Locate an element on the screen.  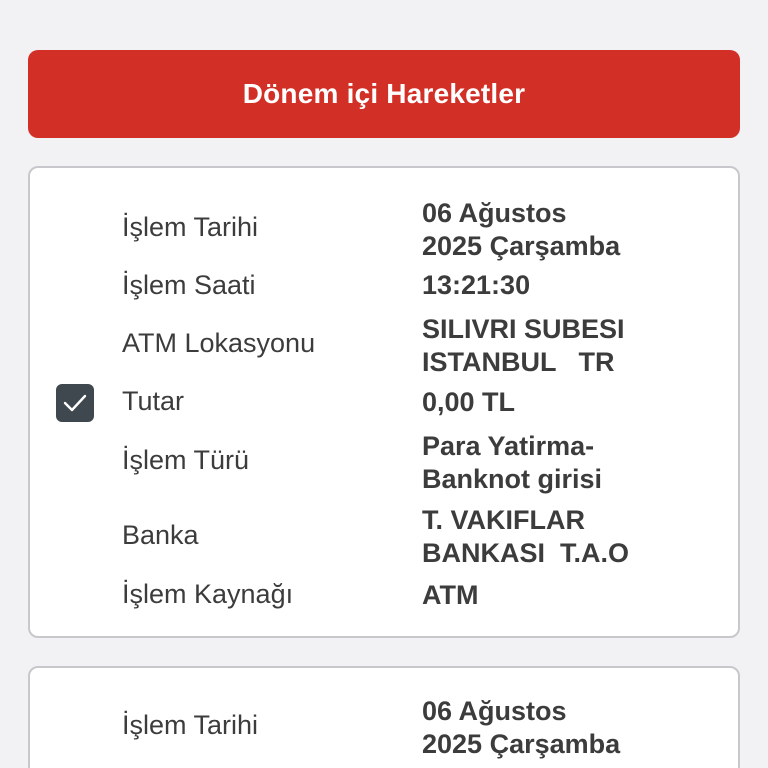
transaction-type-value: Para Yatirma- Banknot girisi is located at coordinates (512, 462).